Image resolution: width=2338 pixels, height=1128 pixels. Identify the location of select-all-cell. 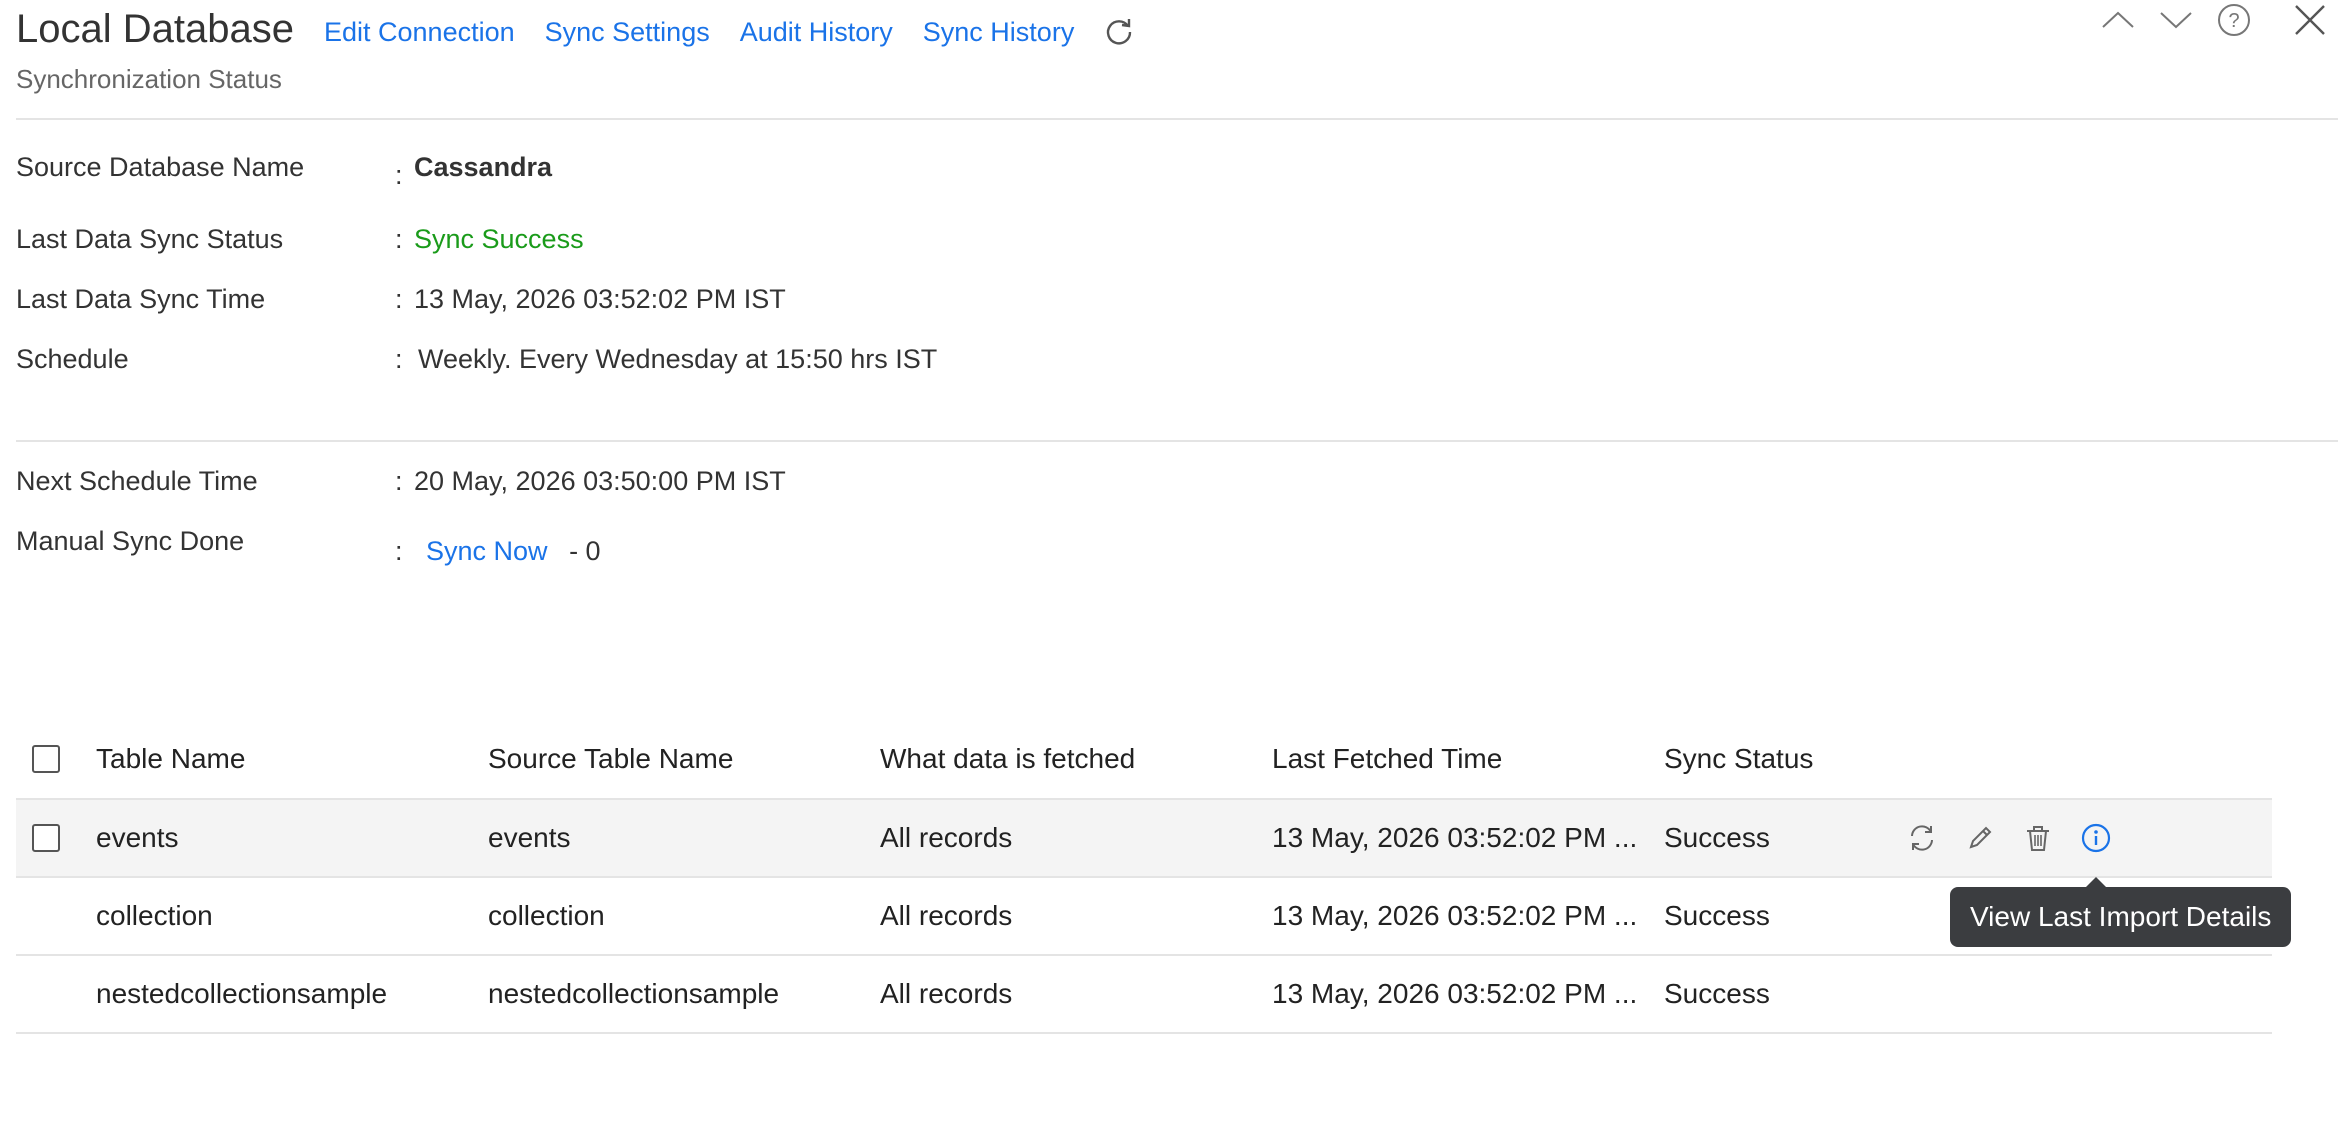
(56, 759).